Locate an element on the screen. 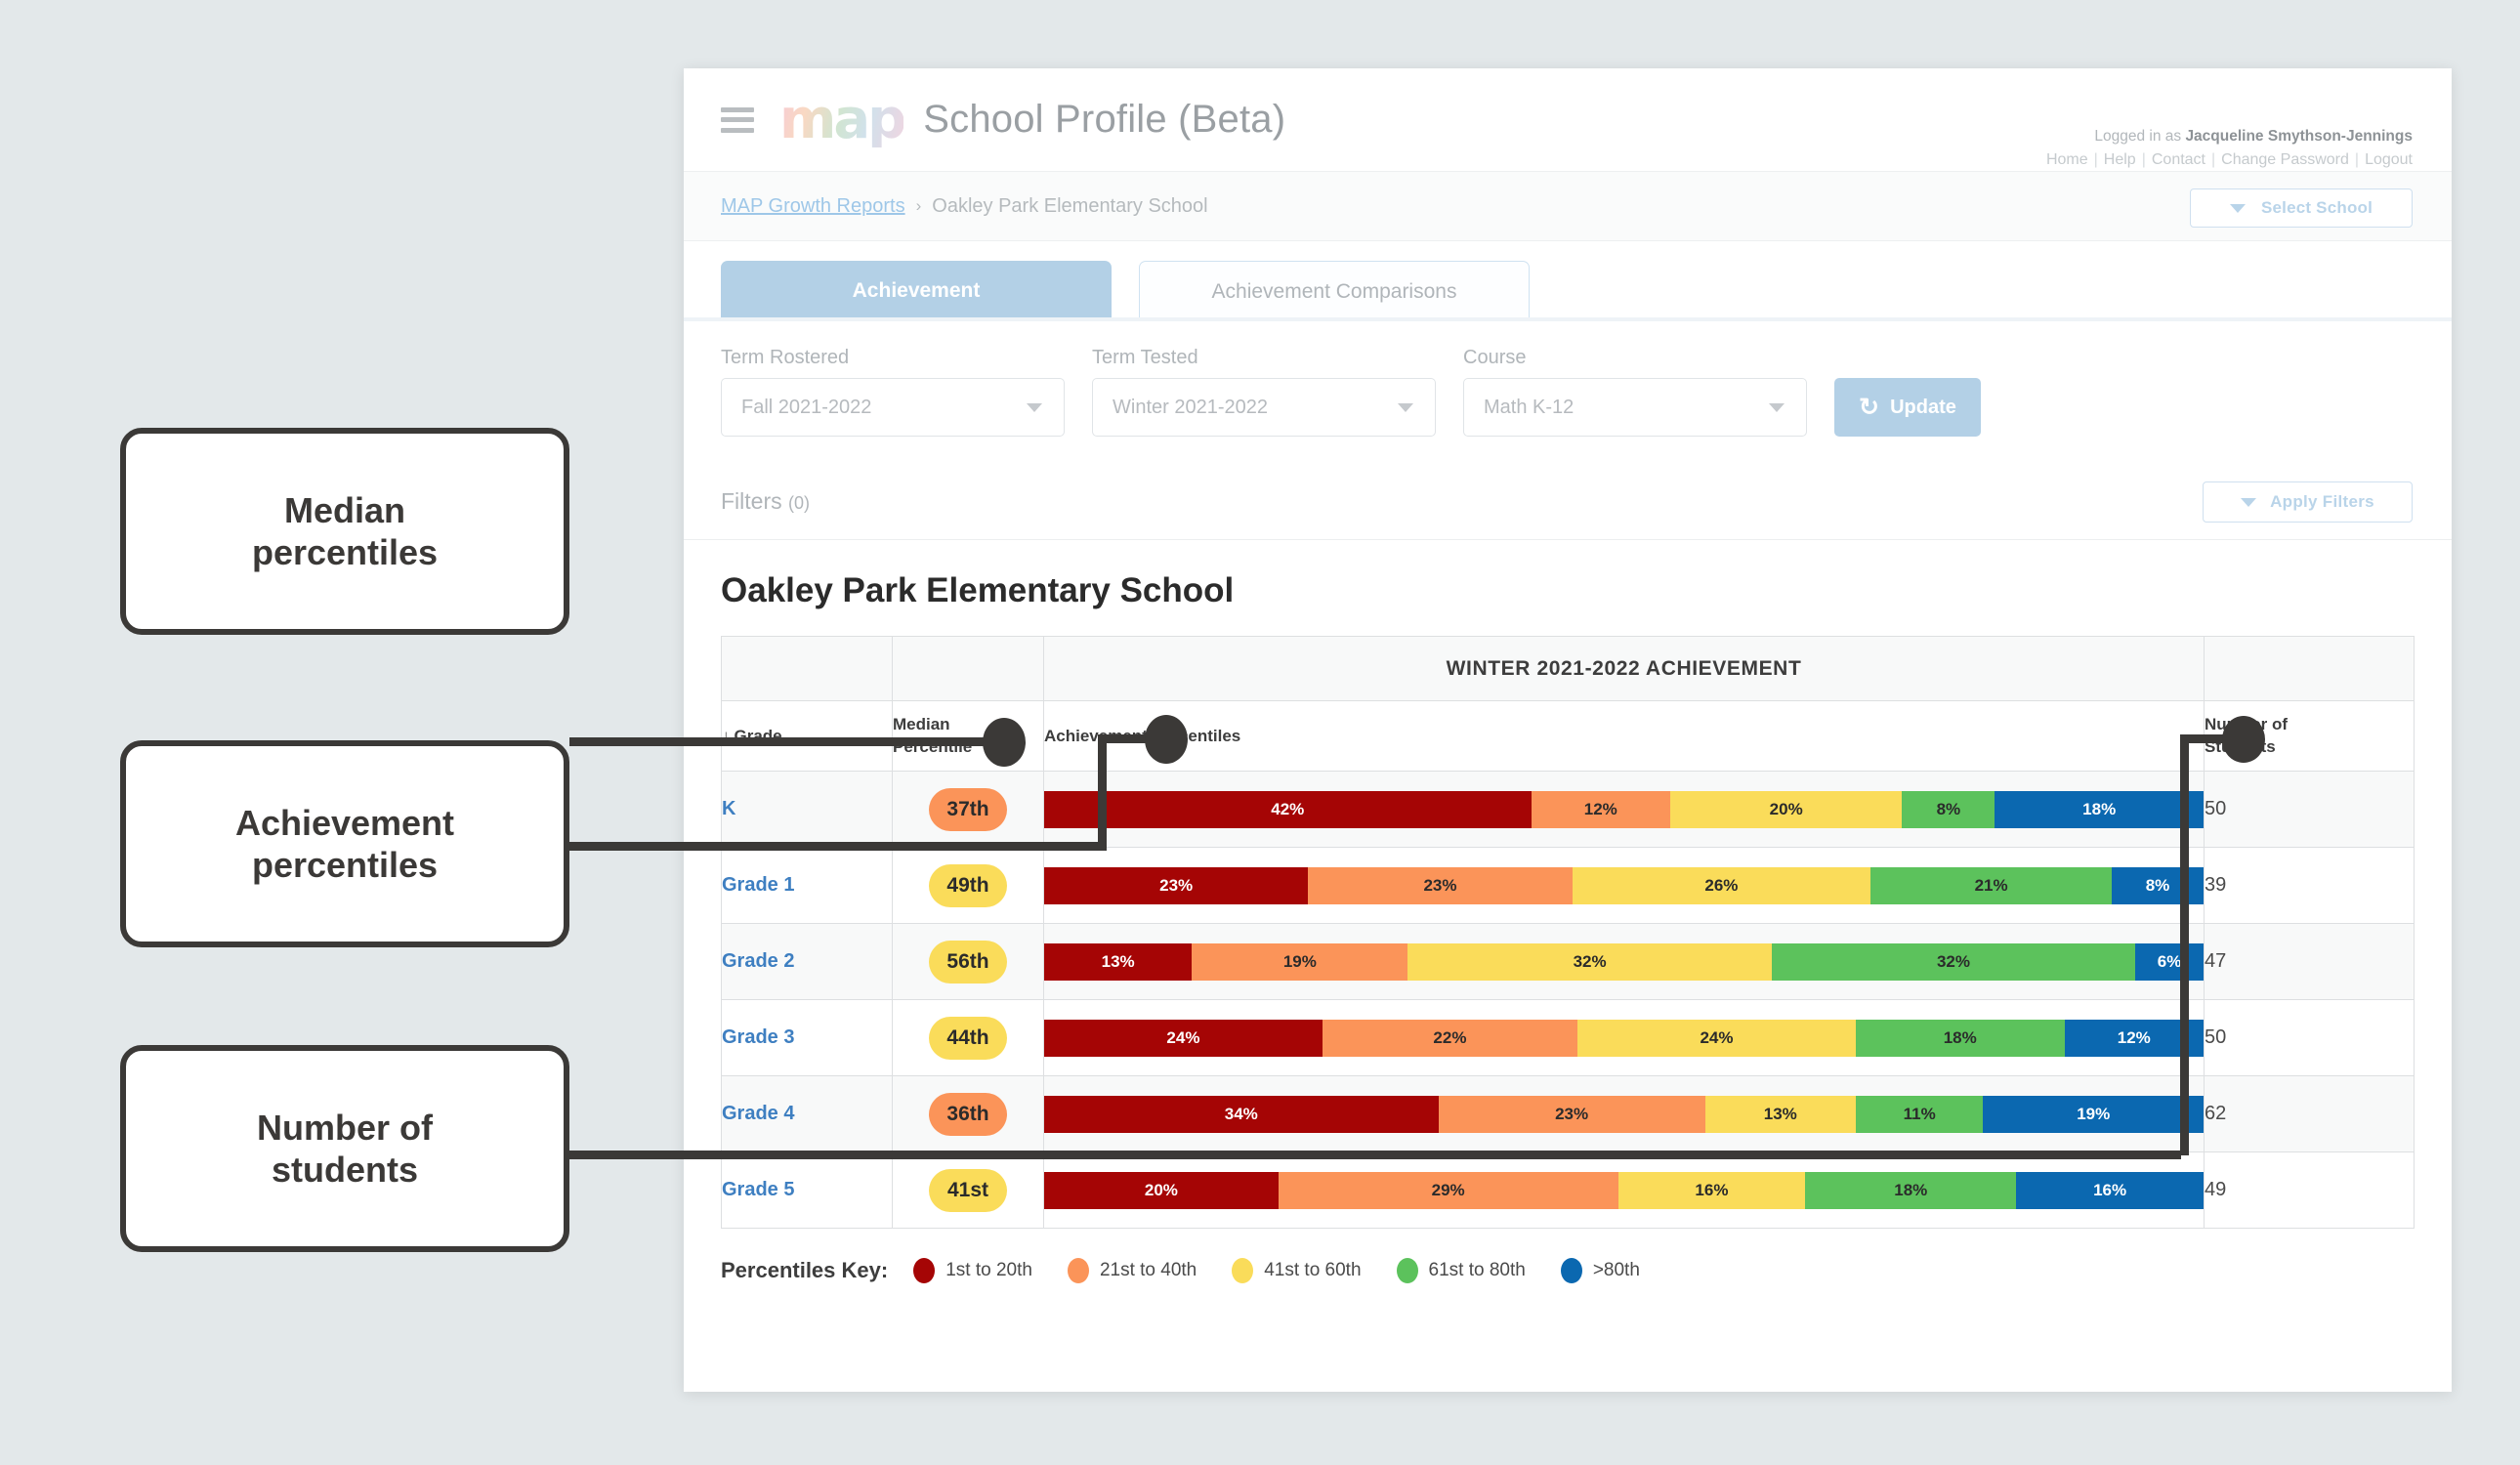 This screenshot has height=1465, width=2520. table-group-header-row: WINTER 2021-2022 ACHIEVEMENT is located at coordinates (1568, 668).